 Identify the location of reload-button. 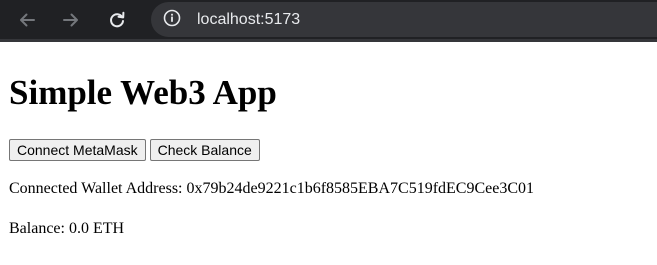
(117, 20).